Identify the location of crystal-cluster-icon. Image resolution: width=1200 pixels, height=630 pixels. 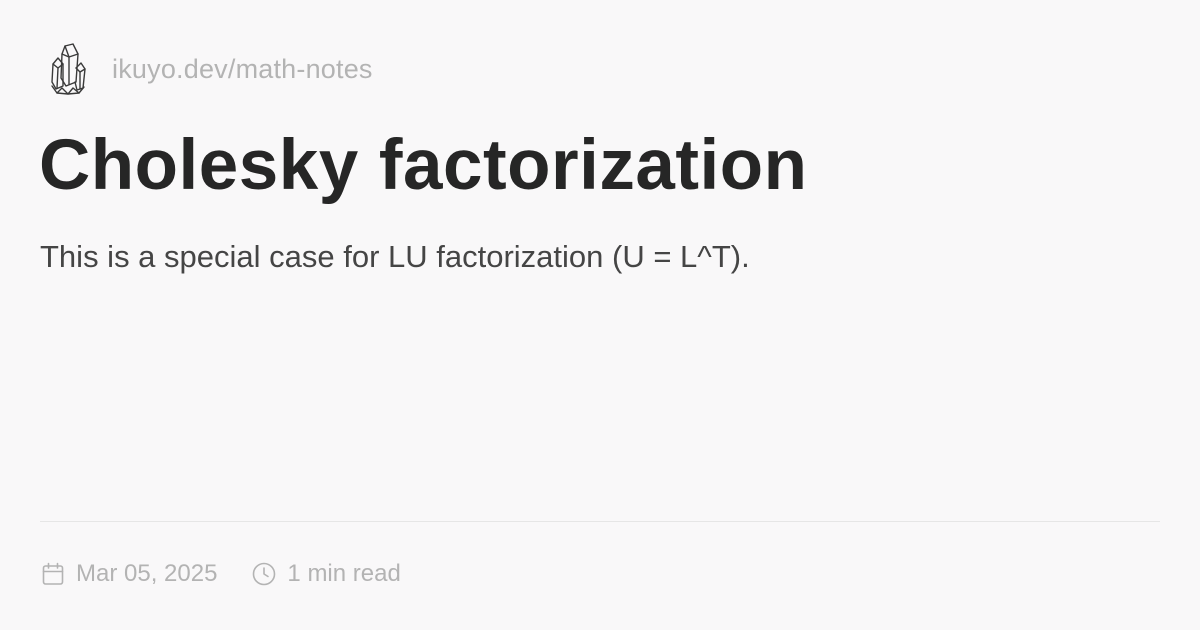
(68, 69).